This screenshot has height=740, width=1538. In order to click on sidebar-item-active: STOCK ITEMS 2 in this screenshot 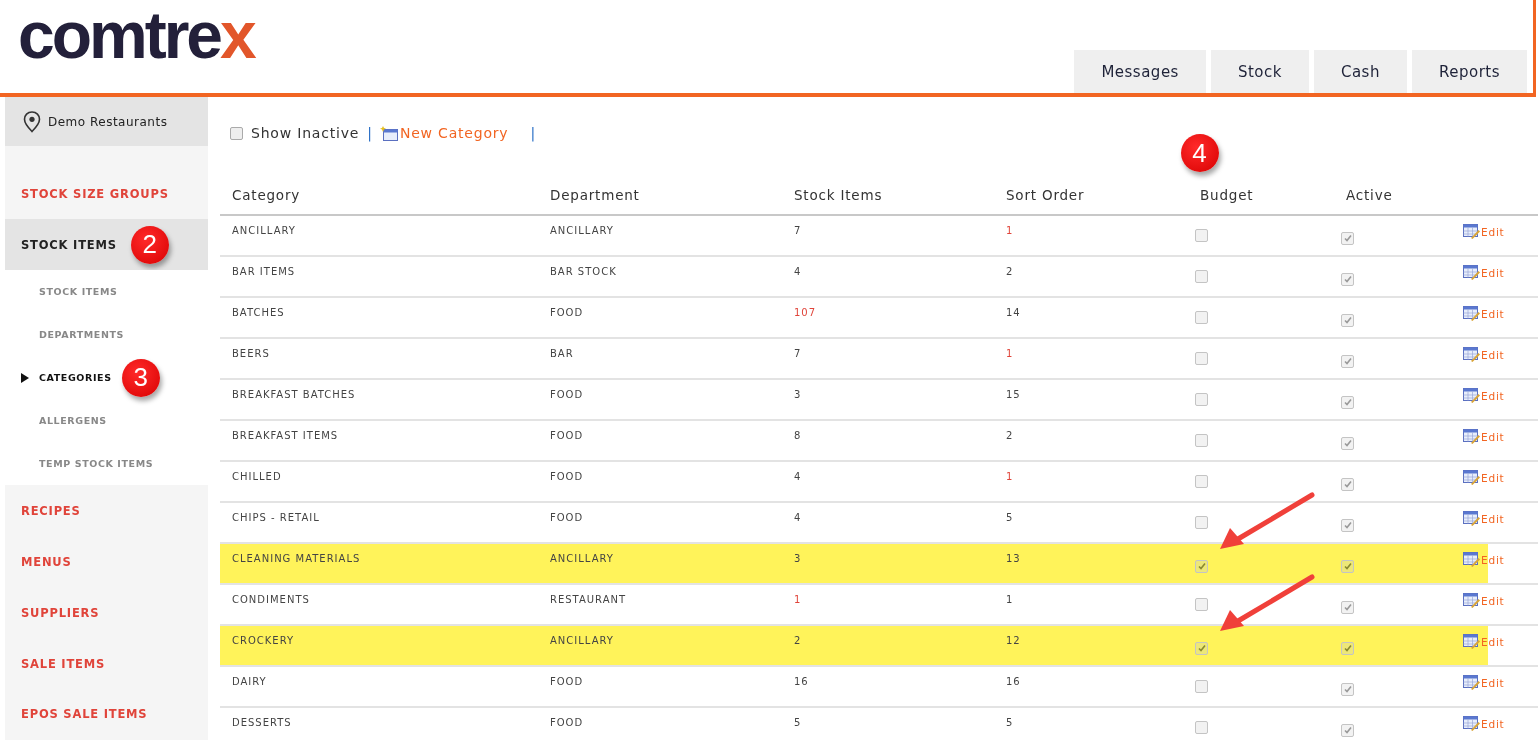, I will do `click(106, 245)`.